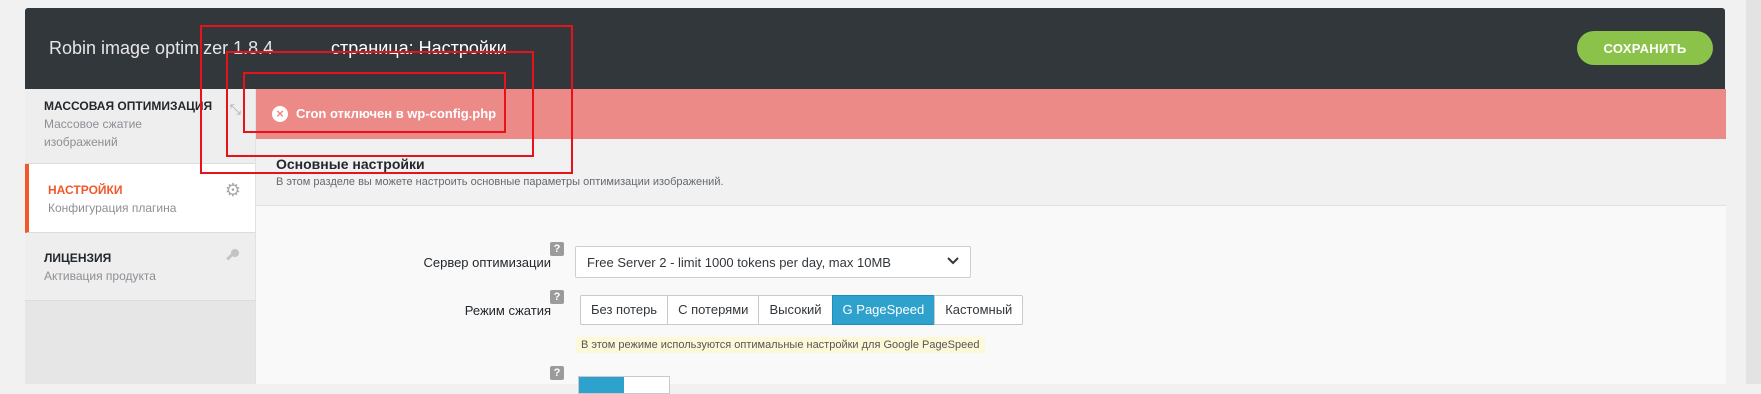 The width and height of the screenshot is (1761, 394). What do you see at coordinates (883, 310) in the screenshot?
I see `mode-gpagespeed-button: G PageSpeed` at bounding box center [883, 310].